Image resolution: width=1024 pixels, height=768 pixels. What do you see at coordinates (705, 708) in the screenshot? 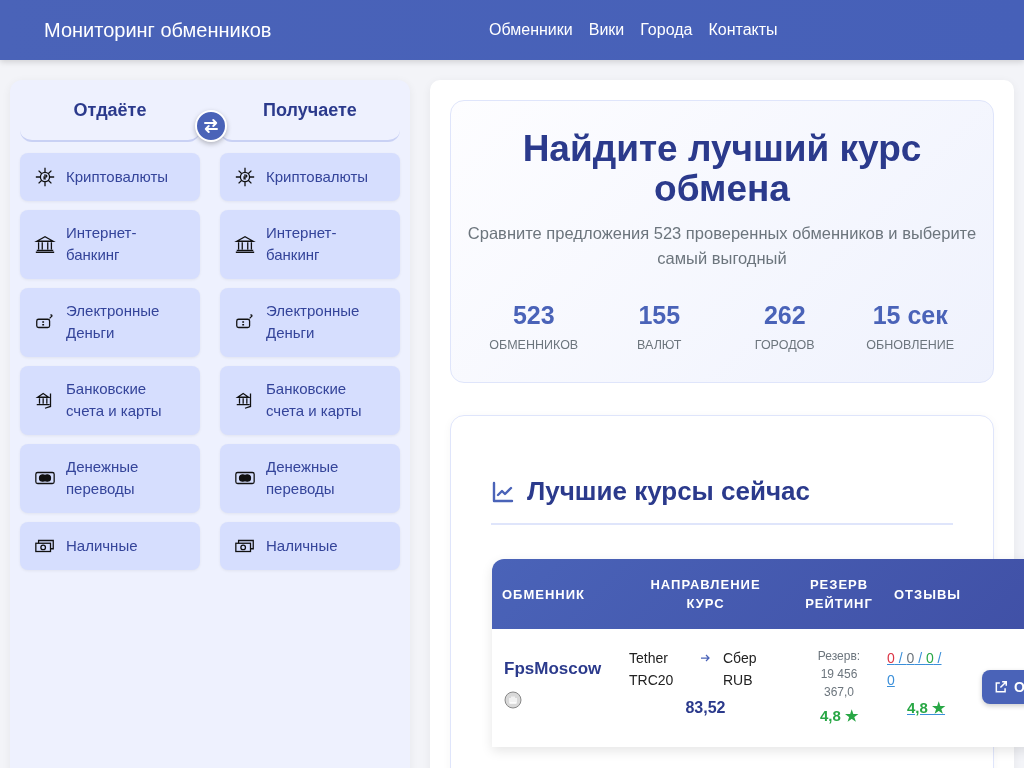
I see `exchange-rate: 83,52` at bounding box center [705, 708].